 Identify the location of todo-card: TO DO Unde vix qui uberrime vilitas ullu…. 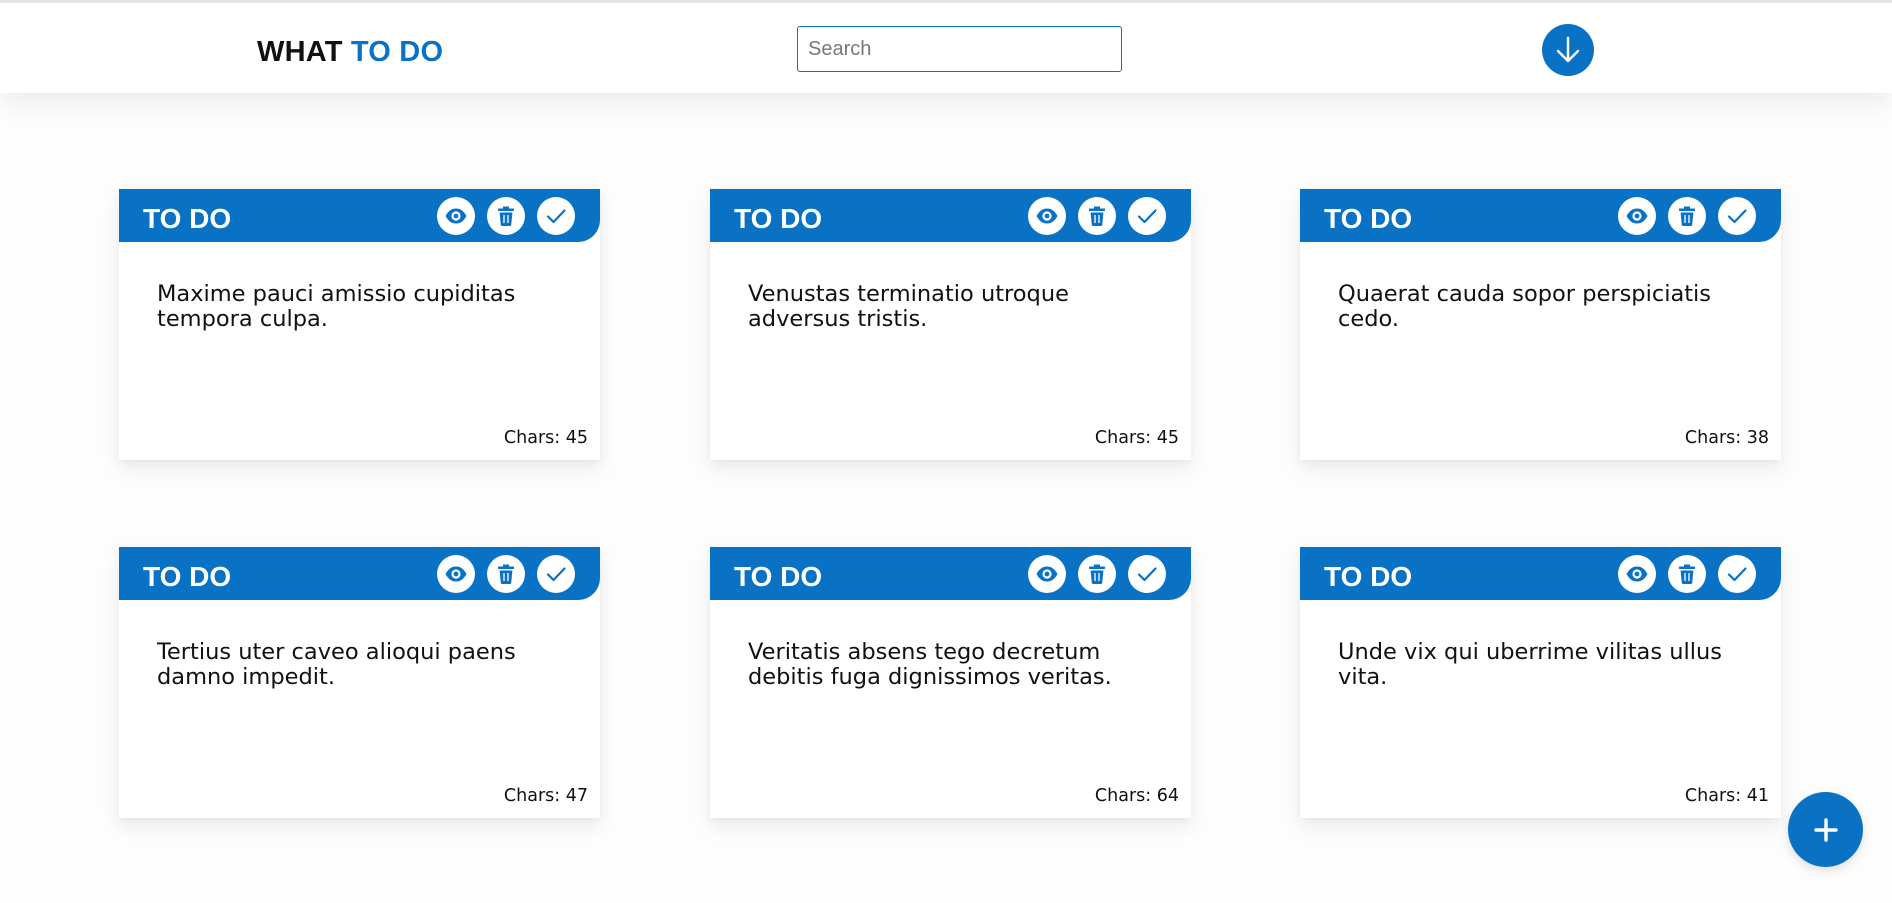
(1540, 682).